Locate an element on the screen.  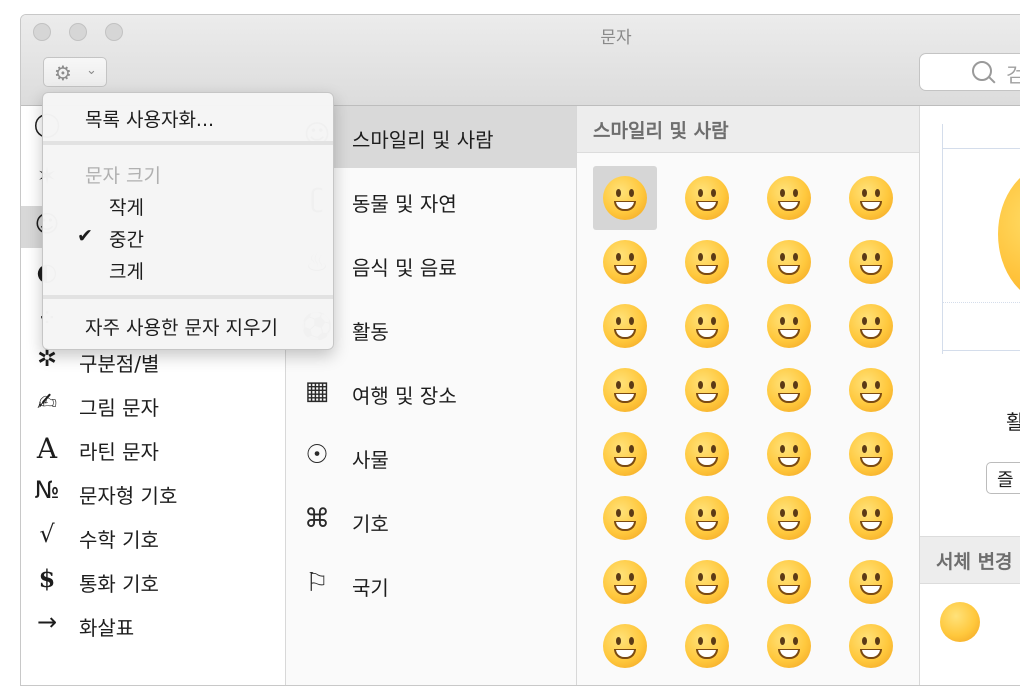
search-placeholder: 검 is located at coordinates (1013, 73).